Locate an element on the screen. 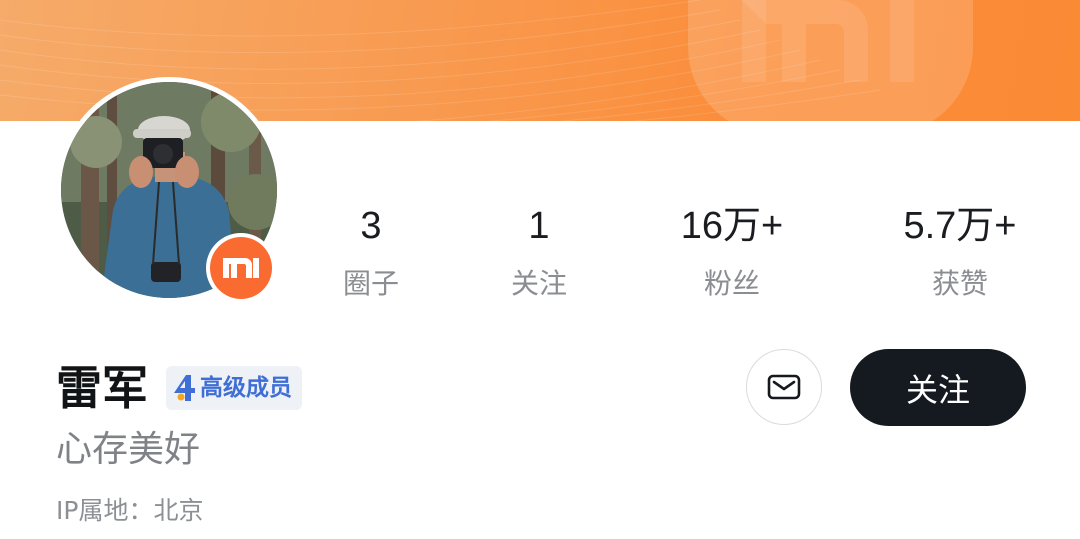 This screenshot has height=539, width=1080. level-4-icon is located at coordinates (185, 388).